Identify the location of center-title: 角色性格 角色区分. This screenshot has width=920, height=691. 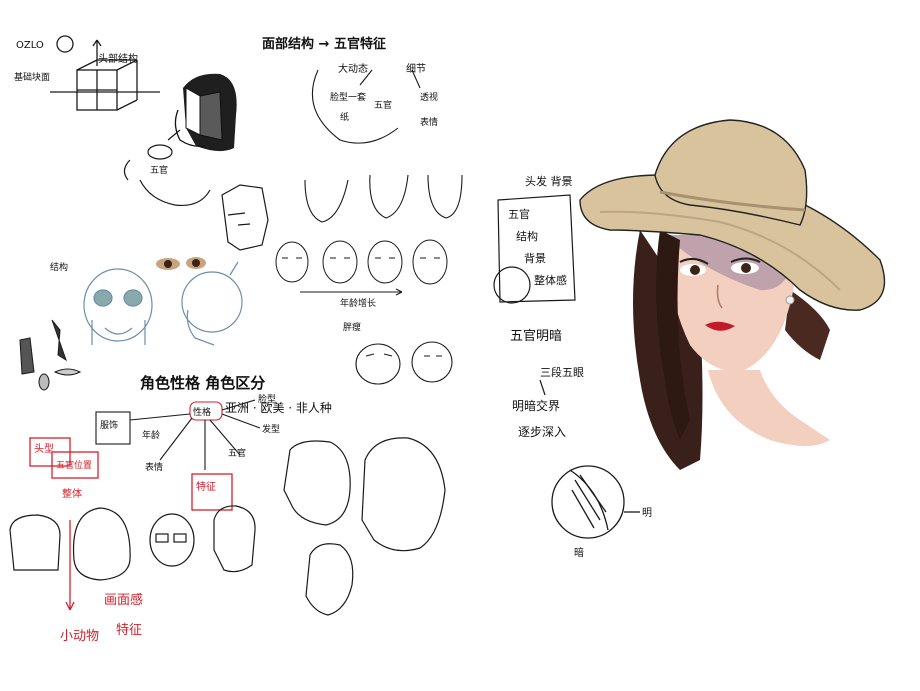
(202, 383).